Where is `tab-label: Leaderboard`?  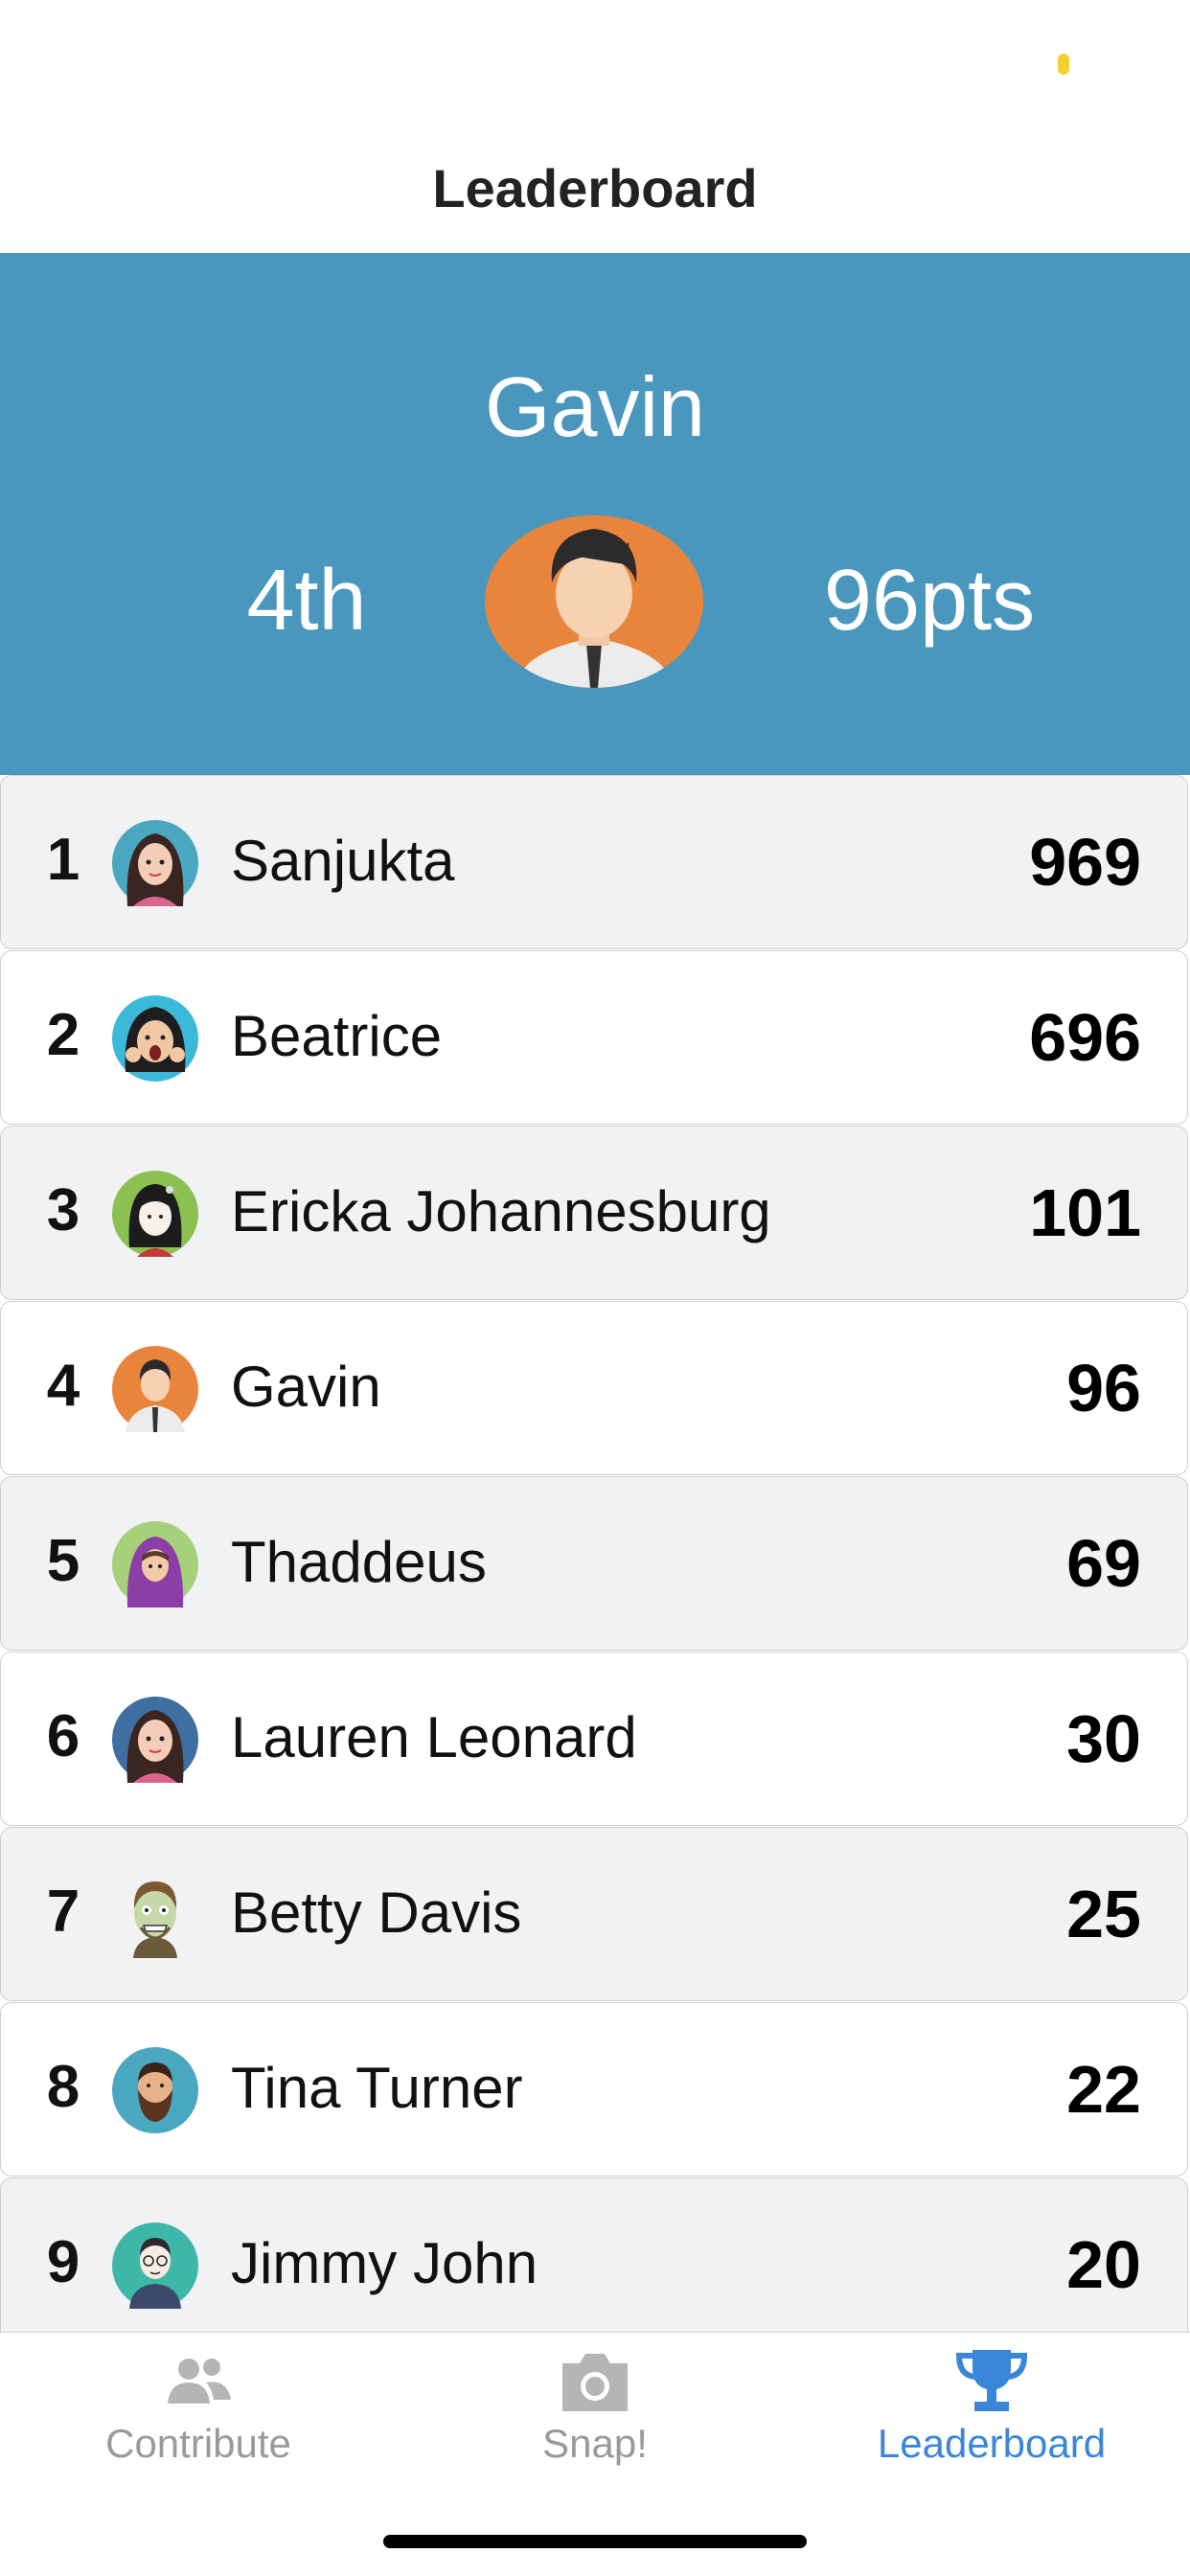 tab-label: Leaderboard is located at coordinates (992, 2443).